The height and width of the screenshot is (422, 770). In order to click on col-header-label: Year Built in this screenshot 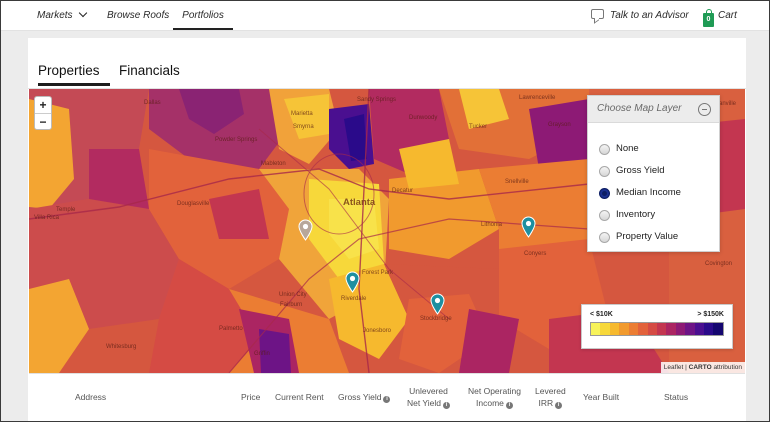, I will do `click(601, 397)`.